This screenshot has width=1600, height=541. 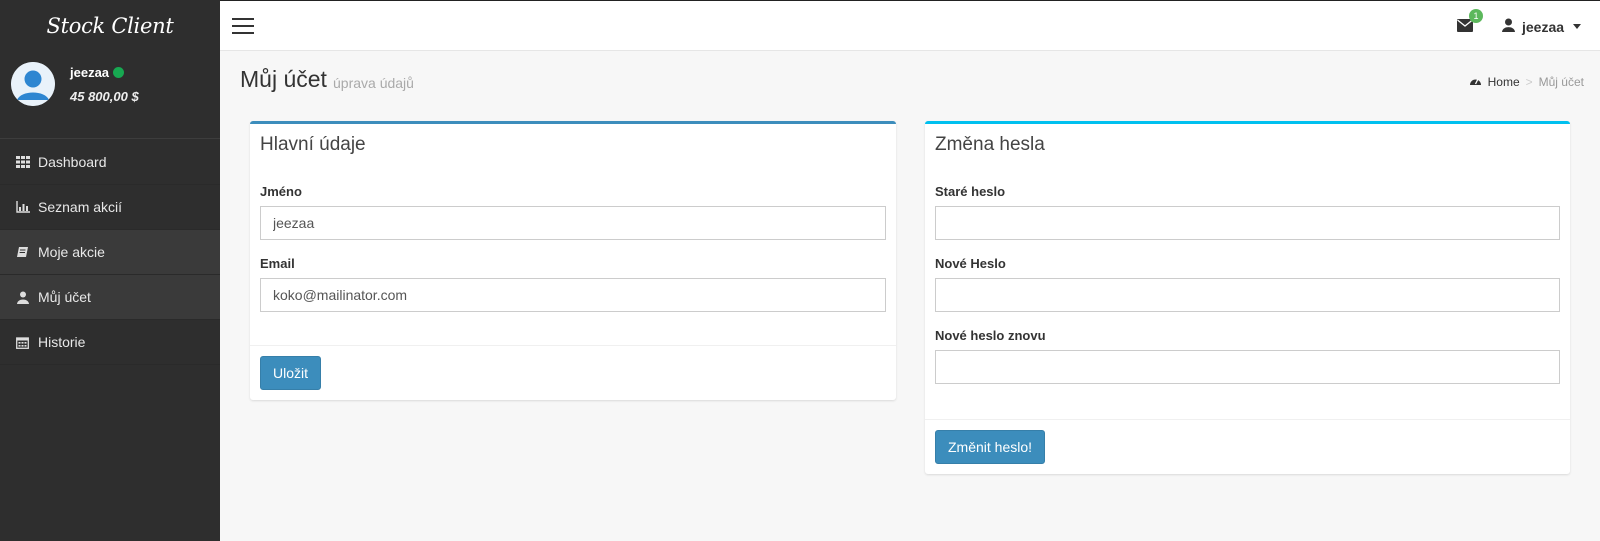 What do you see at coordinates (283, 79) in the screenshot?
I see `page-title: Můj účet` at bounding box center [283, 79].